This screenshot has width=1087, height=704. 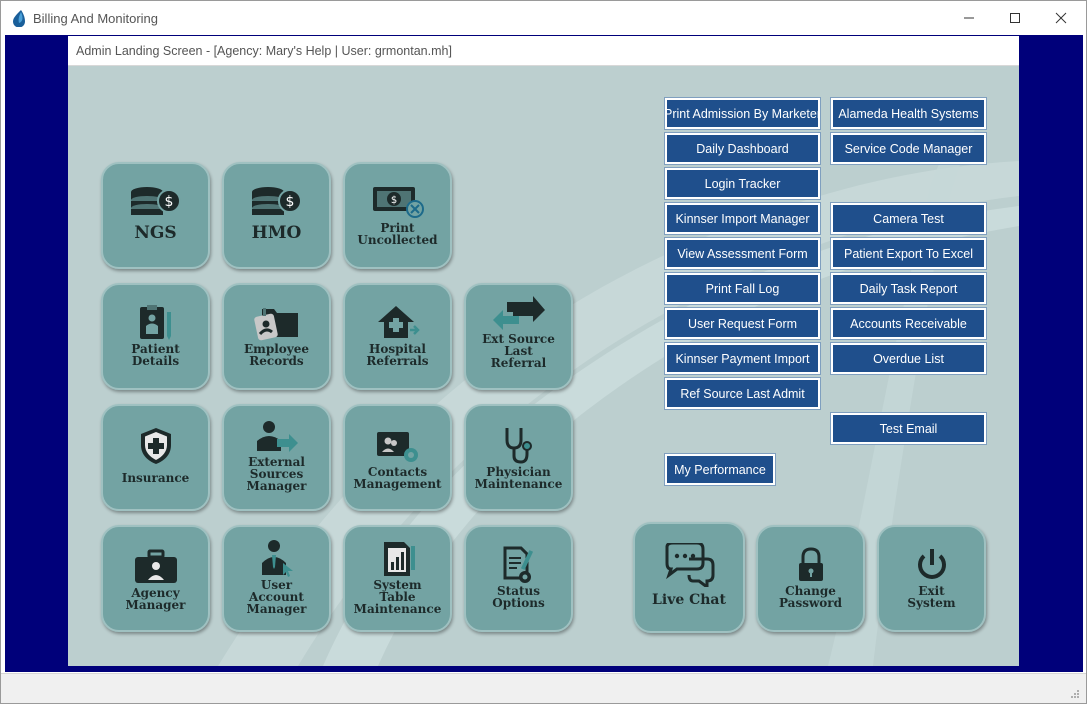 What do you see at coordinates (518, 314) in the screenshot?
I see `exchange-arrows-icon` at bounding box center [518, 314].